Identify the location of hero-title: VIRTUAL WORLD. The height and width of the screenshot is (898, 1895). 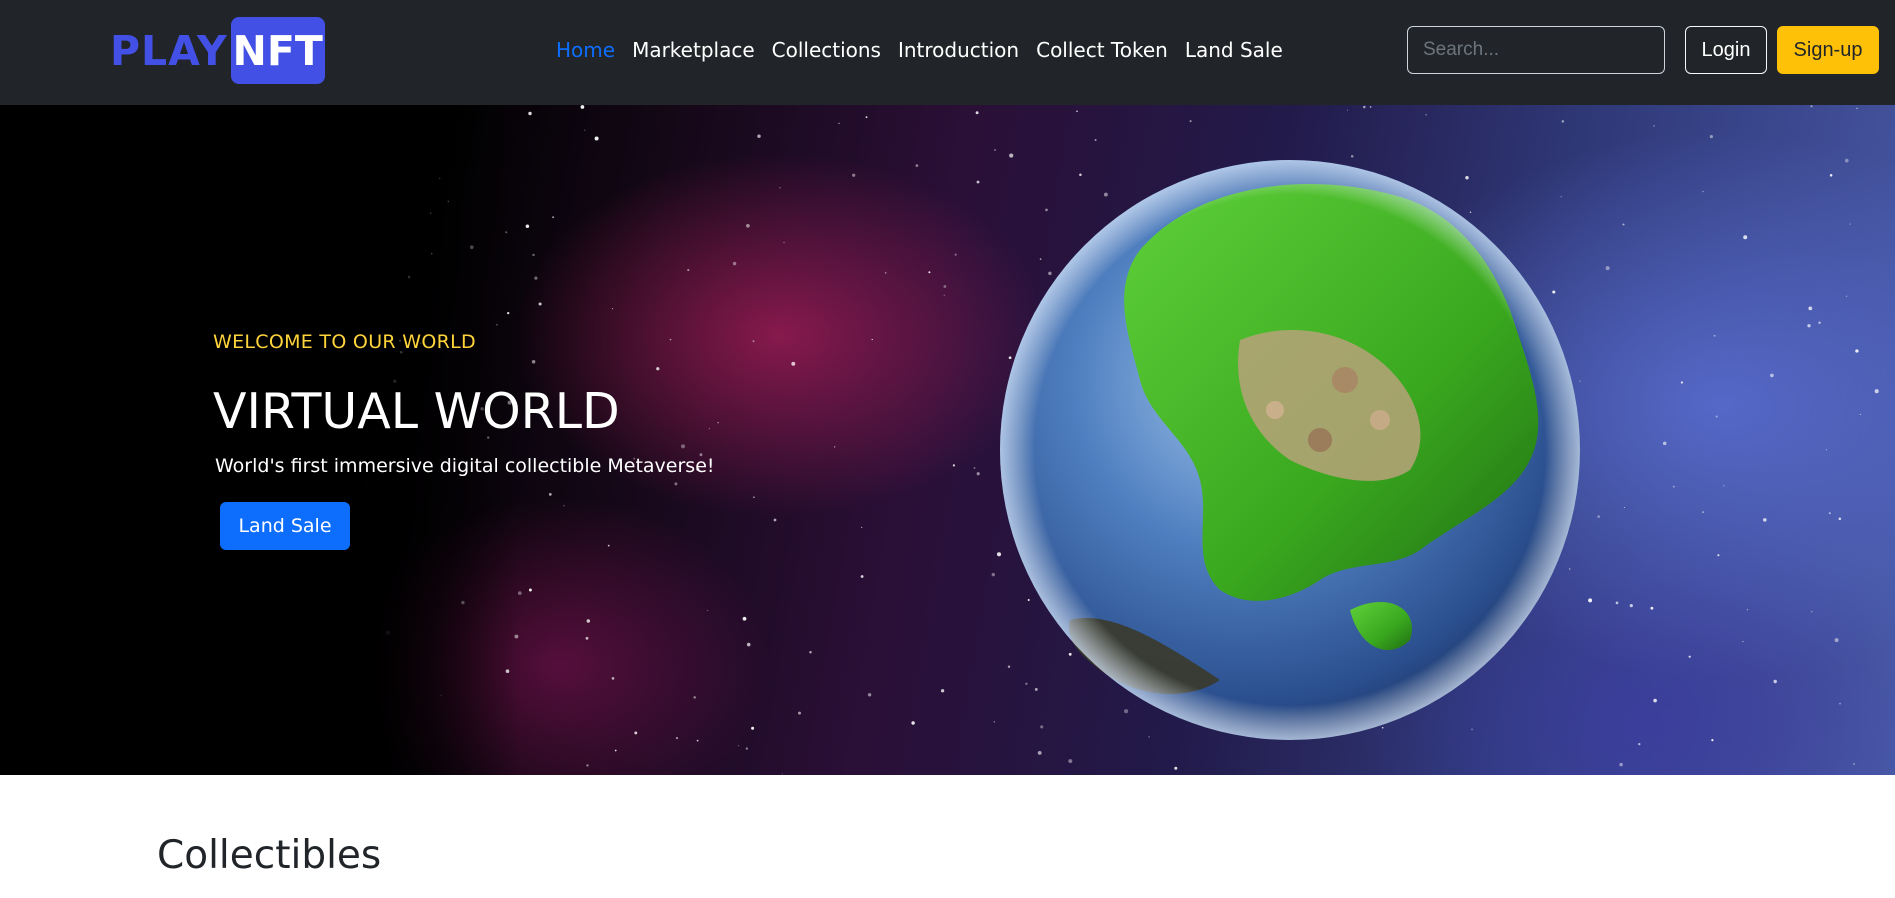
(416, 411).